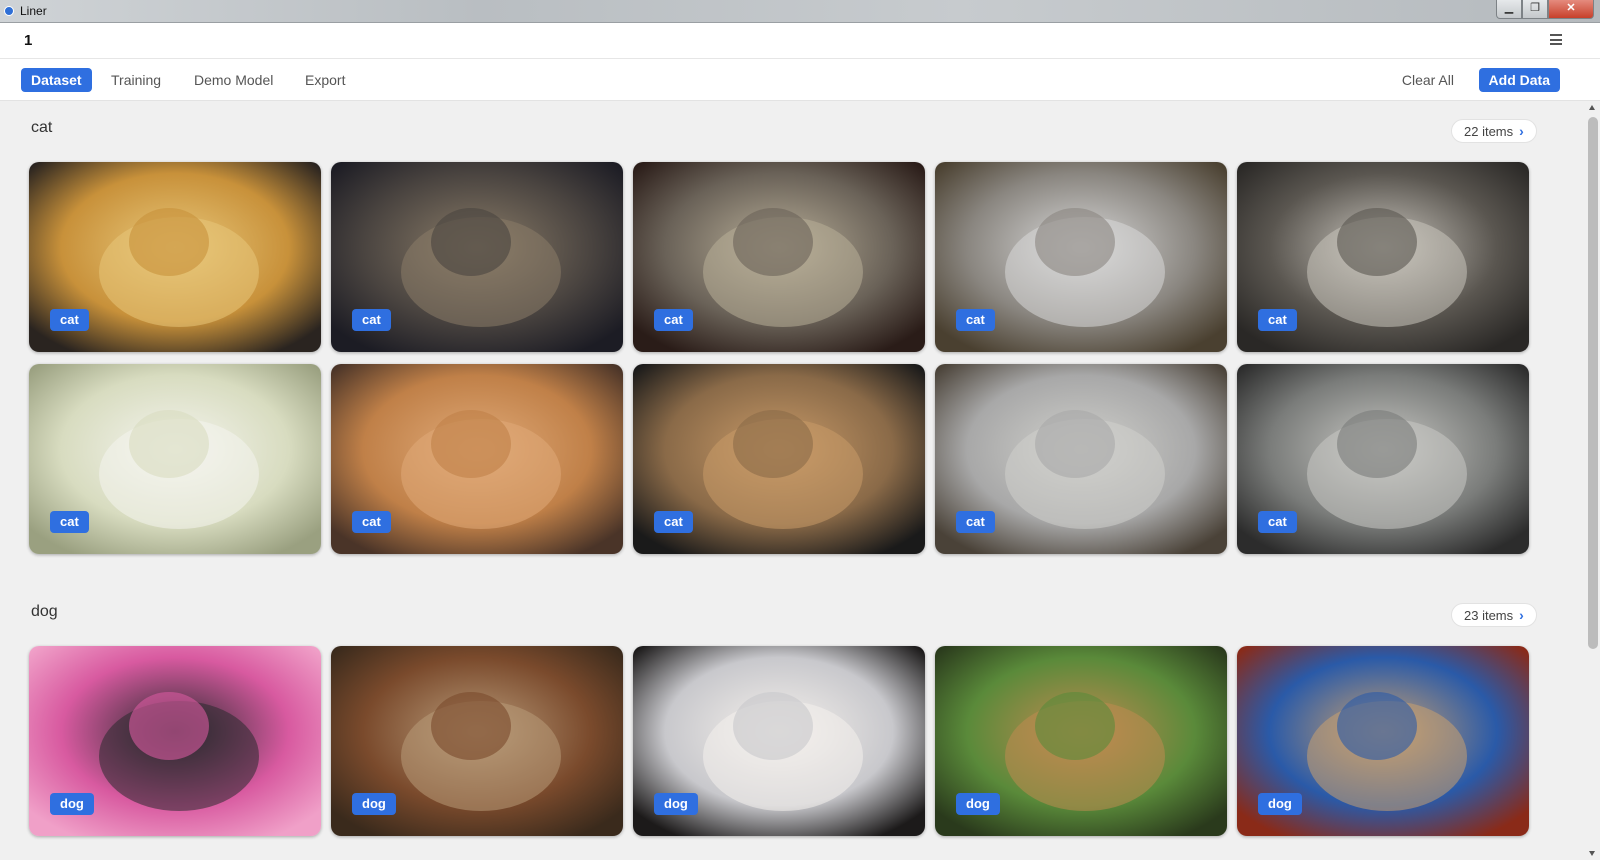 The width and height of the screenshot is (1600, 860). I want to click on tab-training: Training, so click(136, 80).